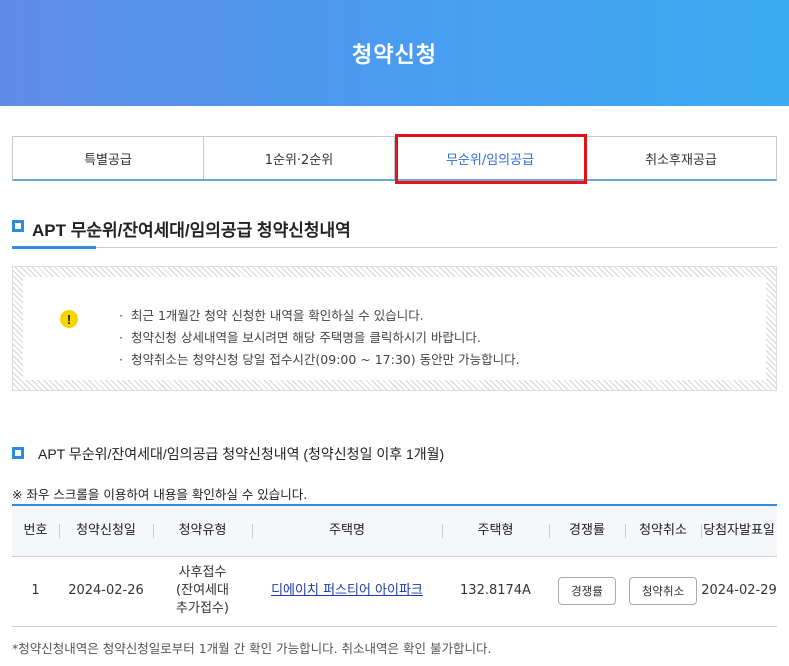 This screenshot has width=789, height=666. What do you see at coordinates (739, 531) in the screenshot?
I see `col-header-announce-date: 당첨자발표일` at bounding box center [739, 531].